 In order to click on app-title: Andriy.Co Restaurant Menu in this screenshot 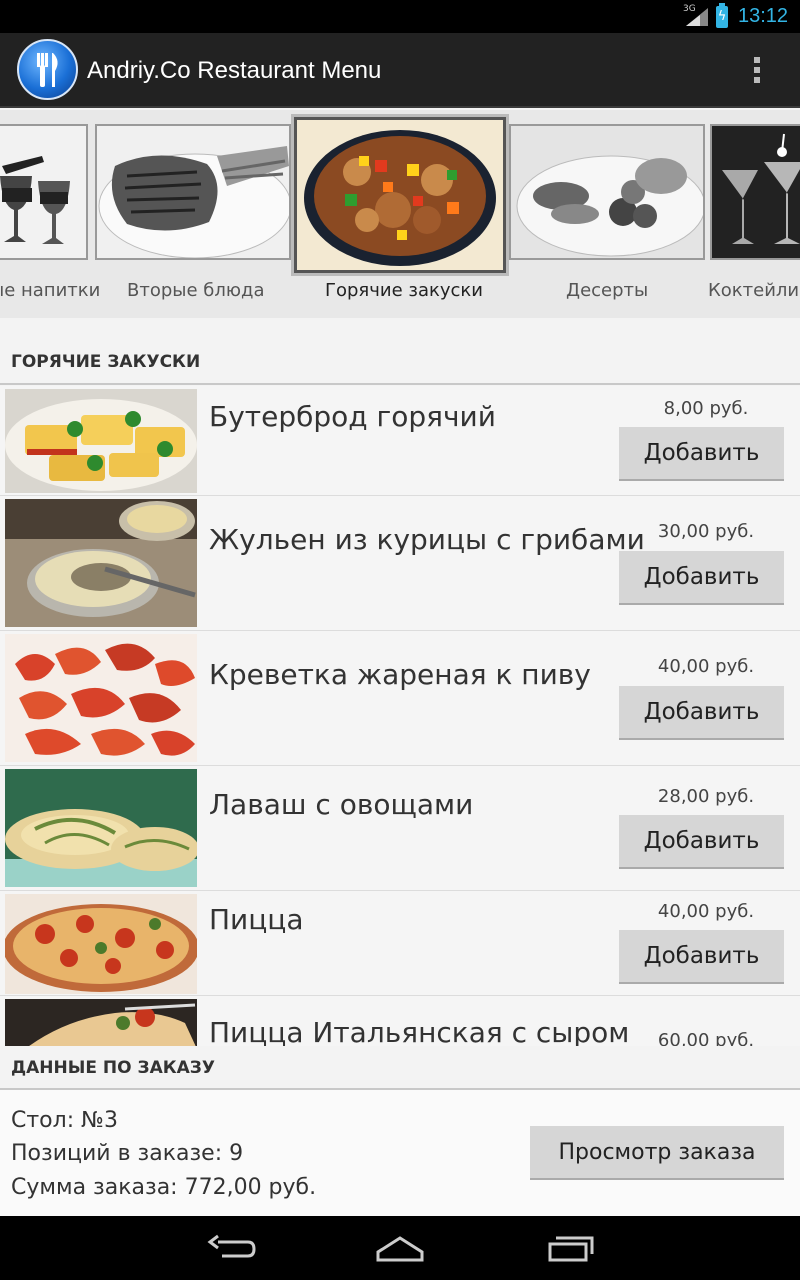, I will do `click(234, 70)`.